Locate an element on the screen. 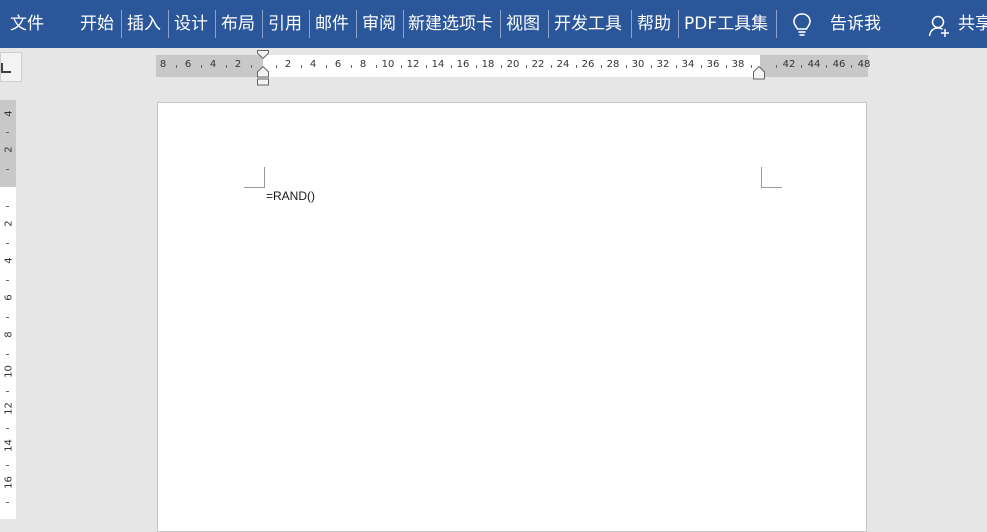 The height and width of the screenshot is (532, 987). share-person-icon is located at coordinates (939, 26).